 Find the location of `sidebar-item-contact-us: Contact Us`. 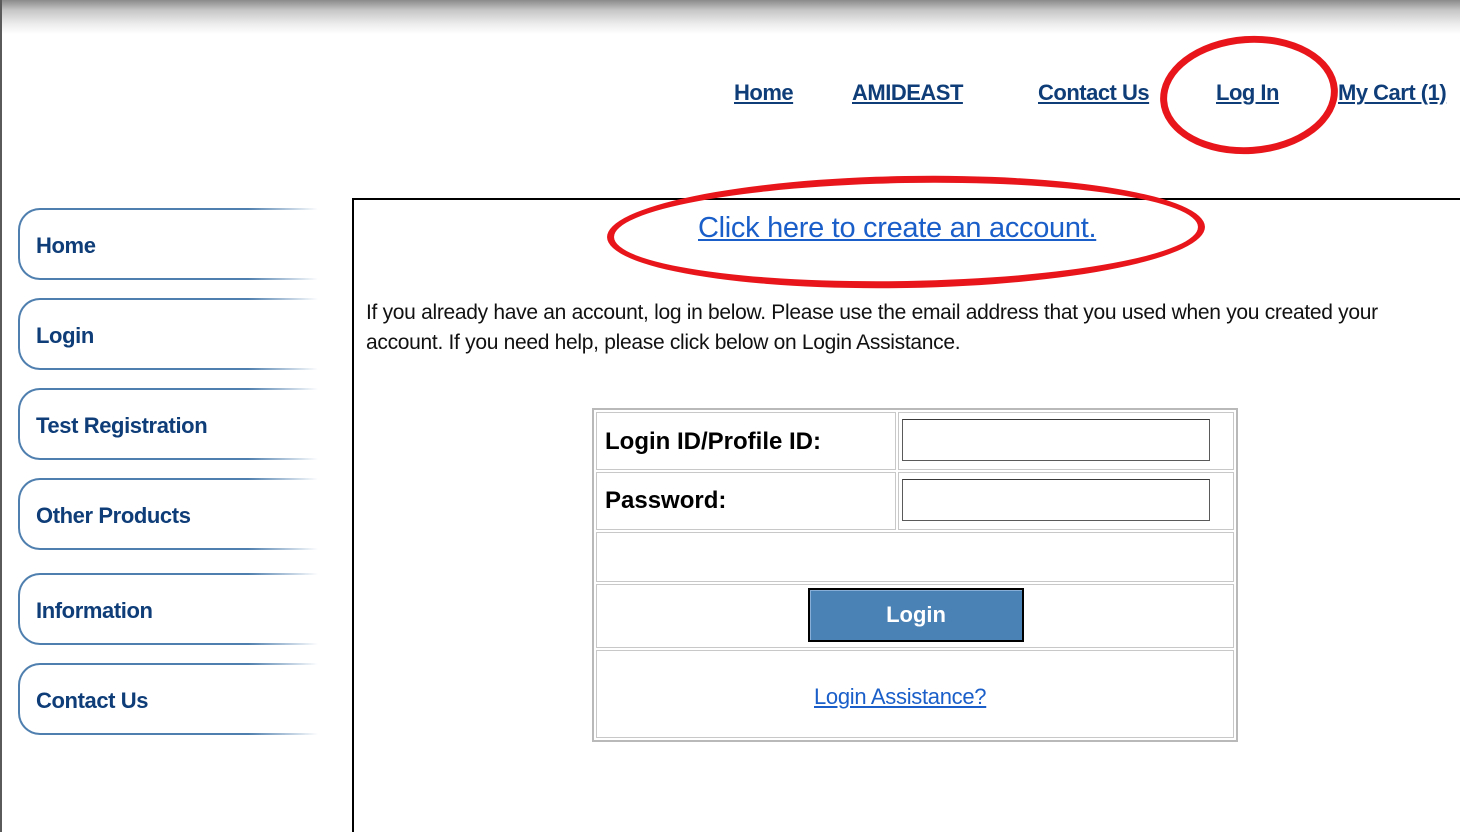

sidebar-item-contact-us: Contact Us is located at coordinates (168, 699).